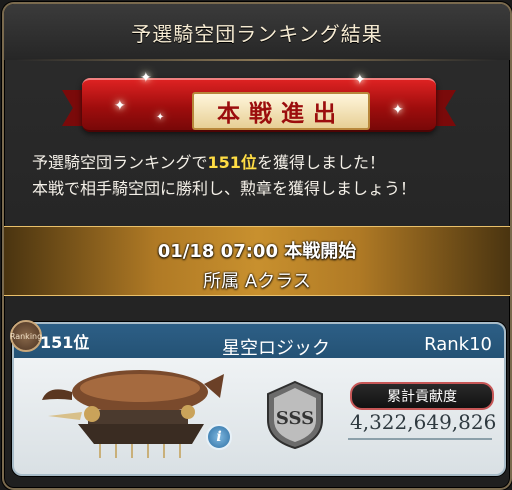  What do you see at coordinates (219, 437) in the screenshot?
I see `info-icon: i` at bounding box center [219, 437].